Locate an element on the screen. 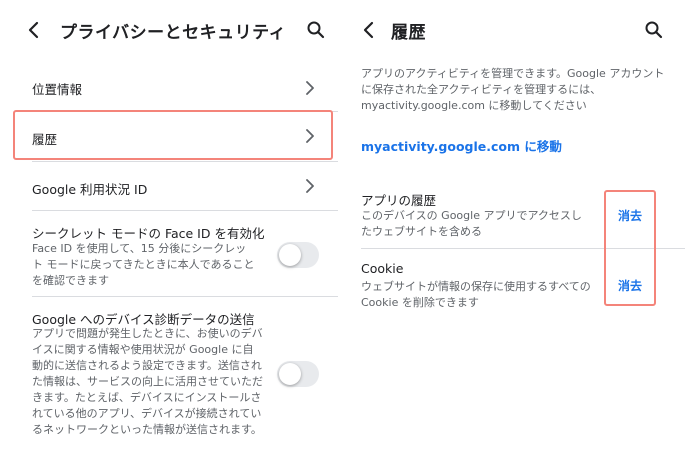 The height and width of the screenshot is (466, 685). face-id-title: シークレット モードの Face ID を有効化 is located at coordinates (148, 233).